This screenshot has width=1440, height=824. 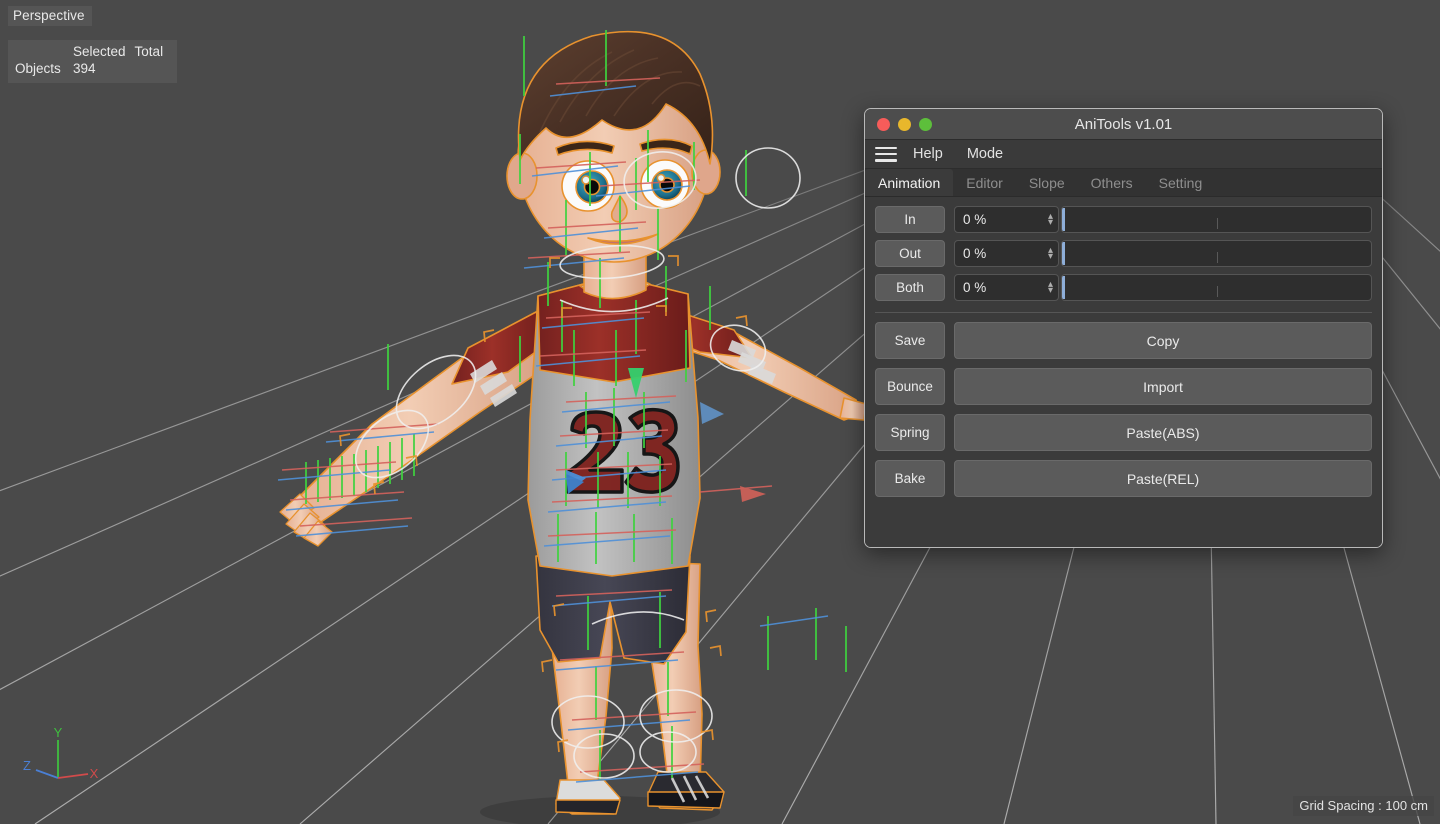 I want to click on panel-separator, so click(x=1123, y=312).